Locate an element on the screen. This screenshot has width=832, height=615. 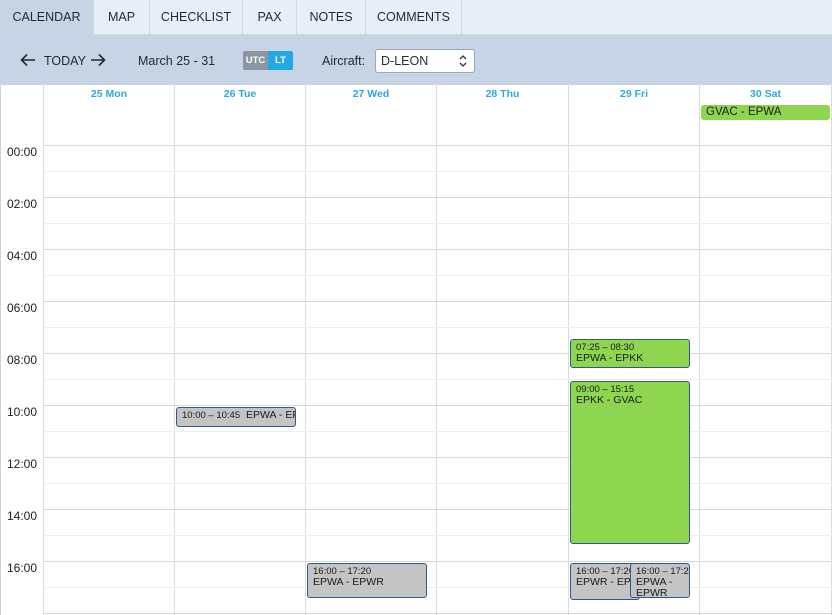
time-label: 14:00 is located at coordinates (22, 516).